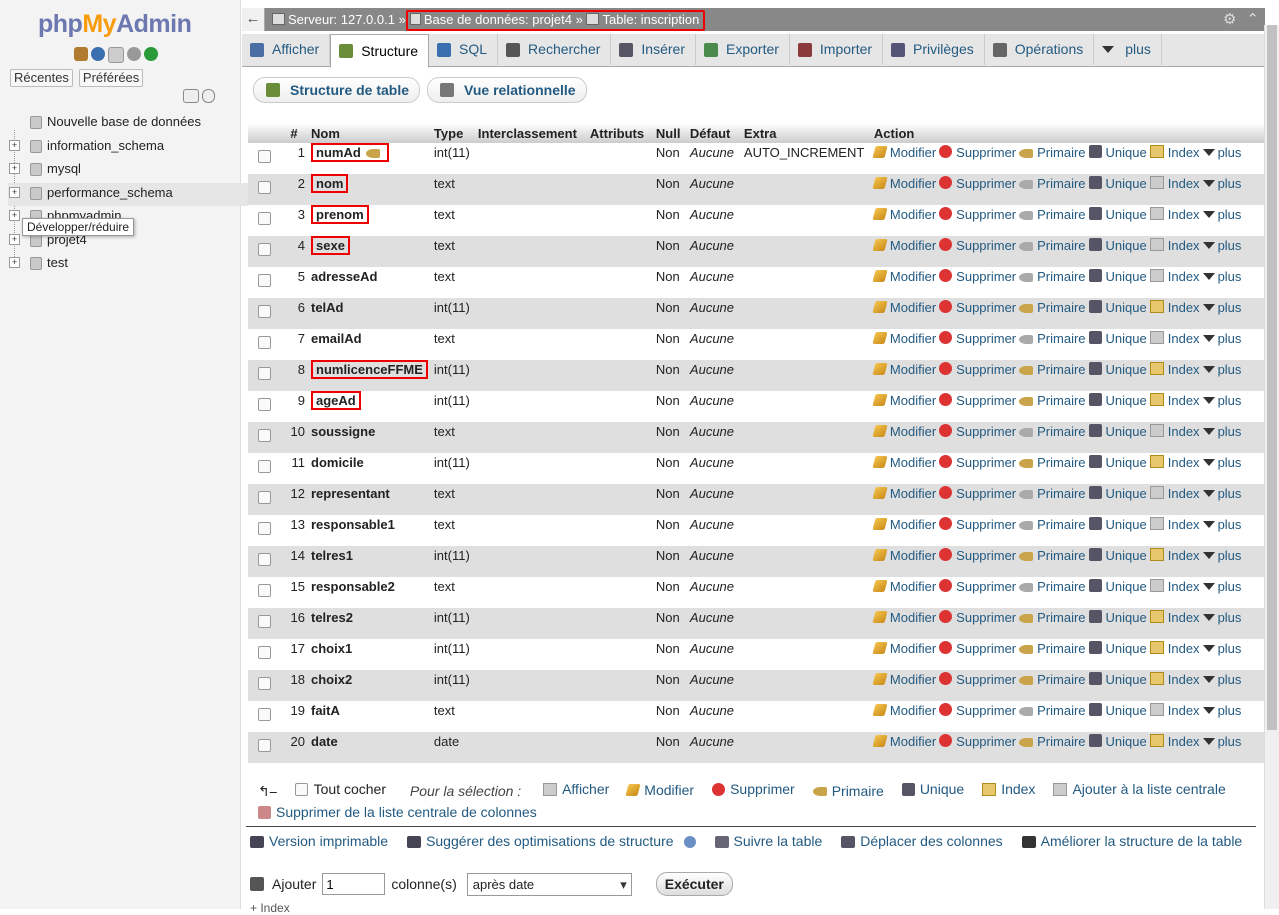  Describe the element at coordinates (140, 194) in the screenshot. I see `tree-item-performance-schema: + performance_schema` at that location.